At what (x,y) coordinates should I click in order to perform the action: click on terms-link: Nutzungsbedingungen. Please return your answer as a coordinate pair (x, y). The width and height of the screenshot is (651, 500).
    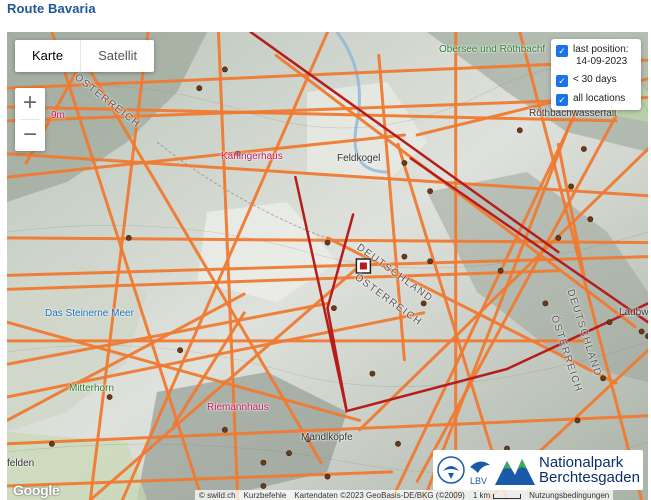
    Looking at the image, I should click on (569, 495).